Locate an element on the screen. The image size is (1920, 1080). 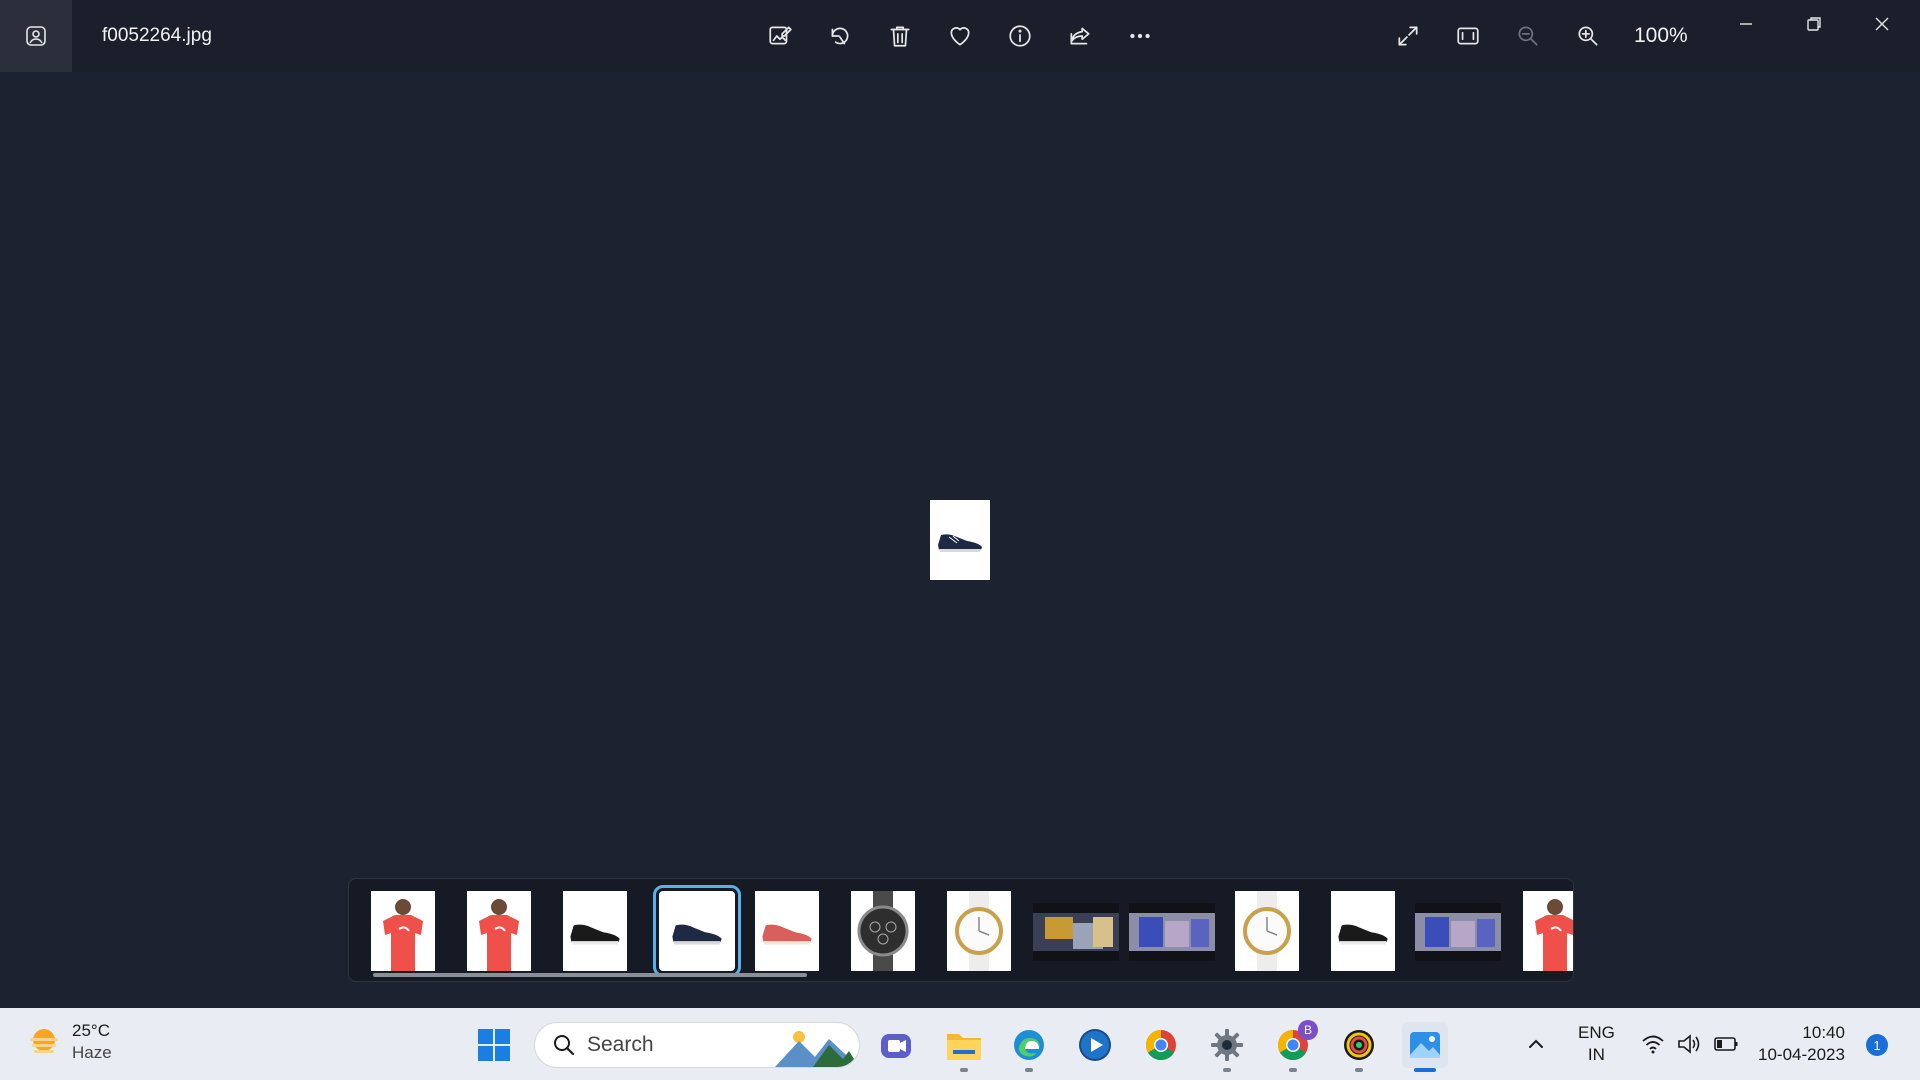
taskbar-edge is located at coordinates (1029, 1047).